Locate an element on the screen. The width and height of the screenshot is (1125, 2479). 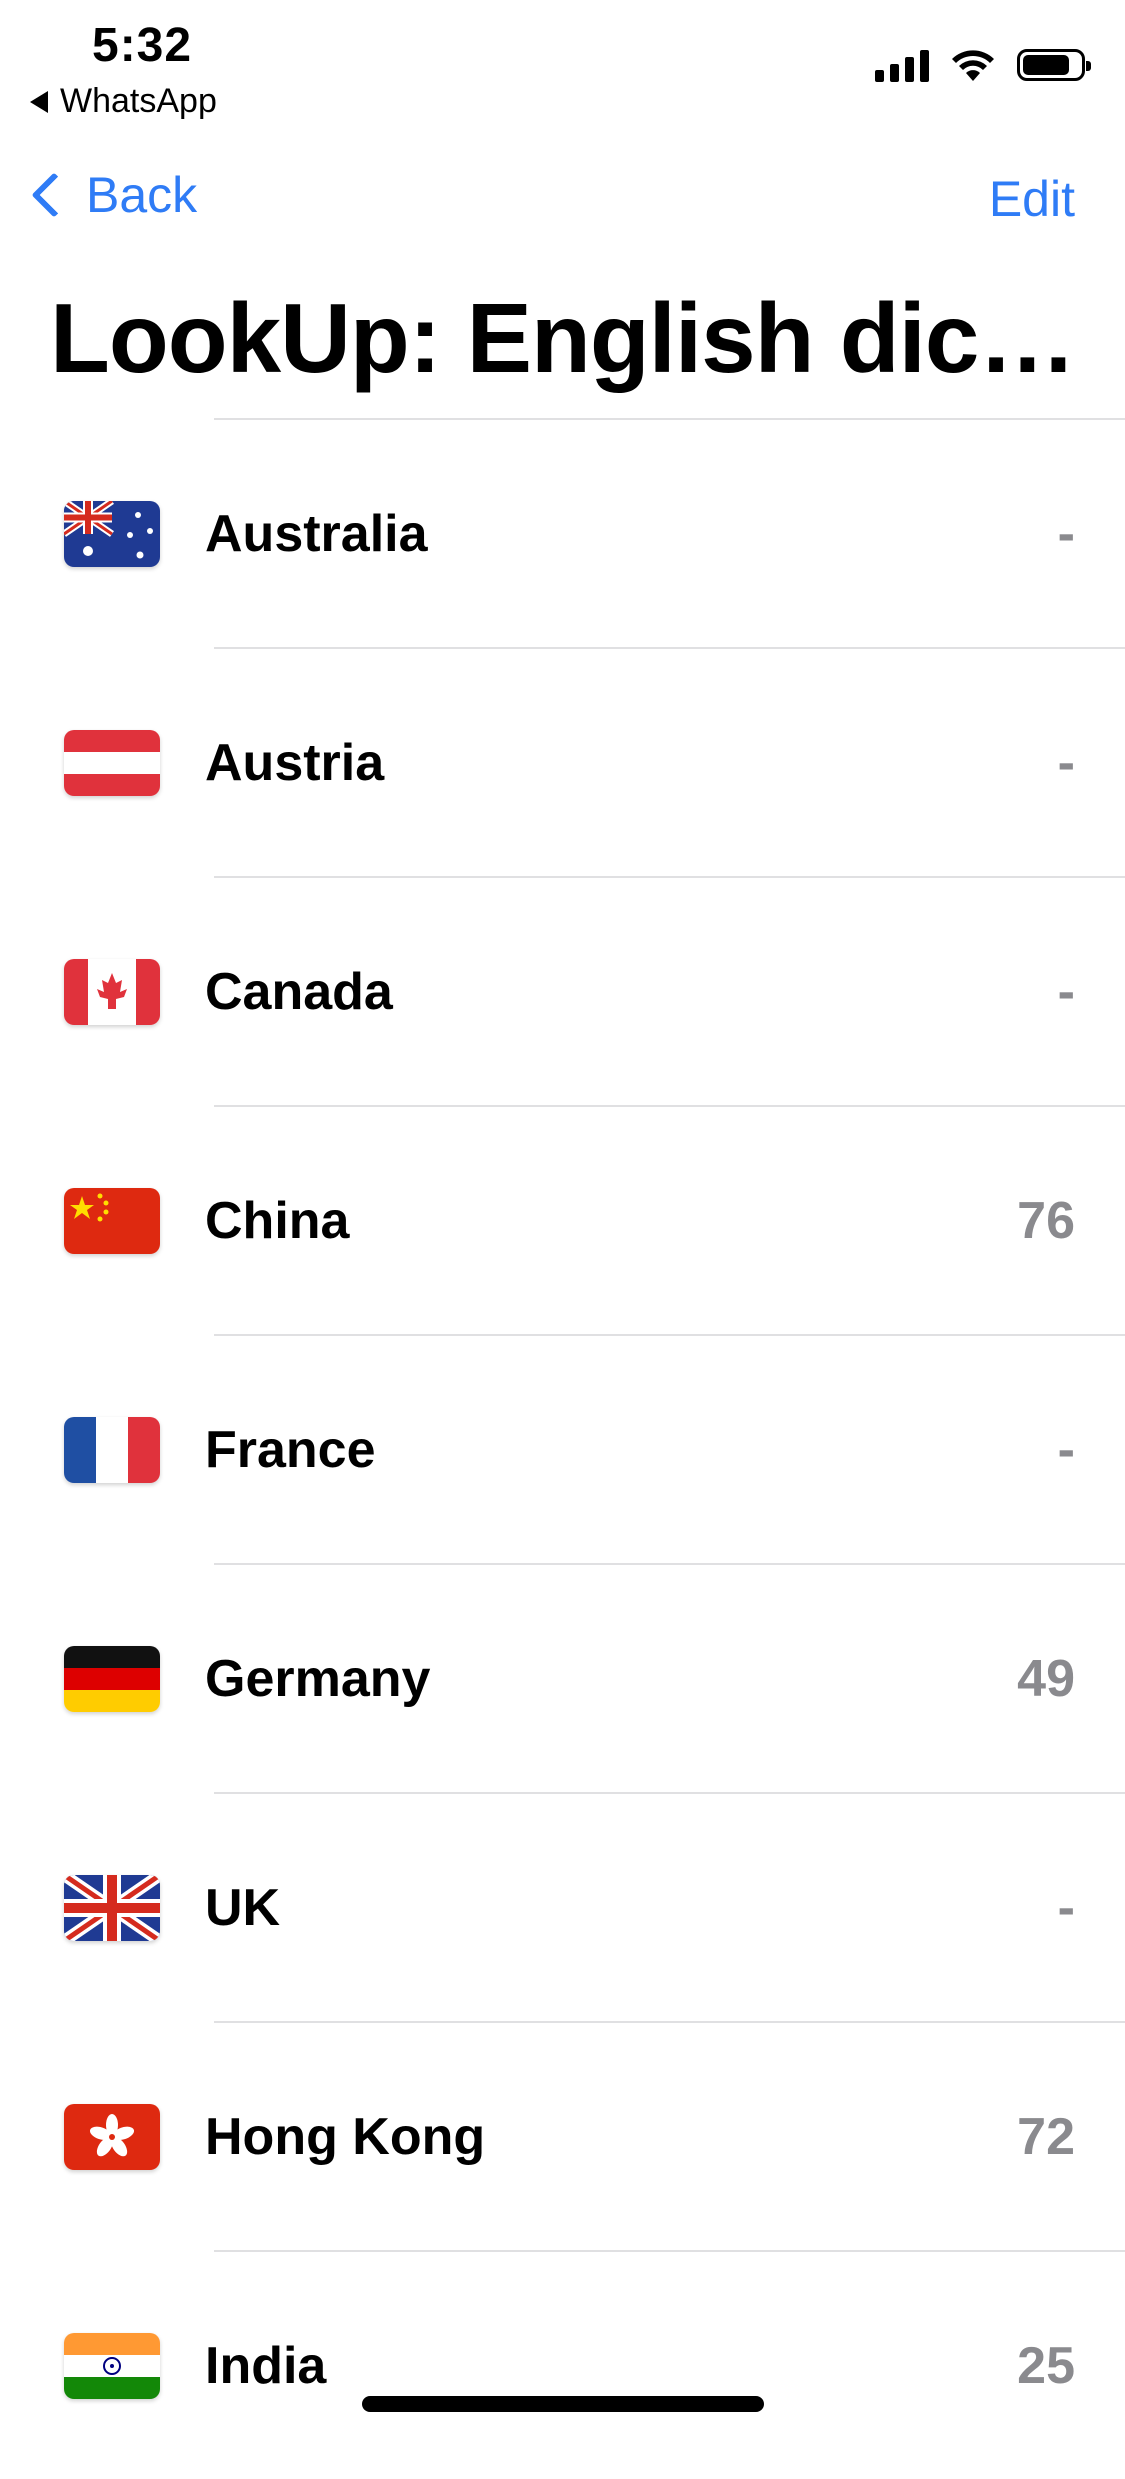
country-name: UK is located at coordinates (243, 1907).